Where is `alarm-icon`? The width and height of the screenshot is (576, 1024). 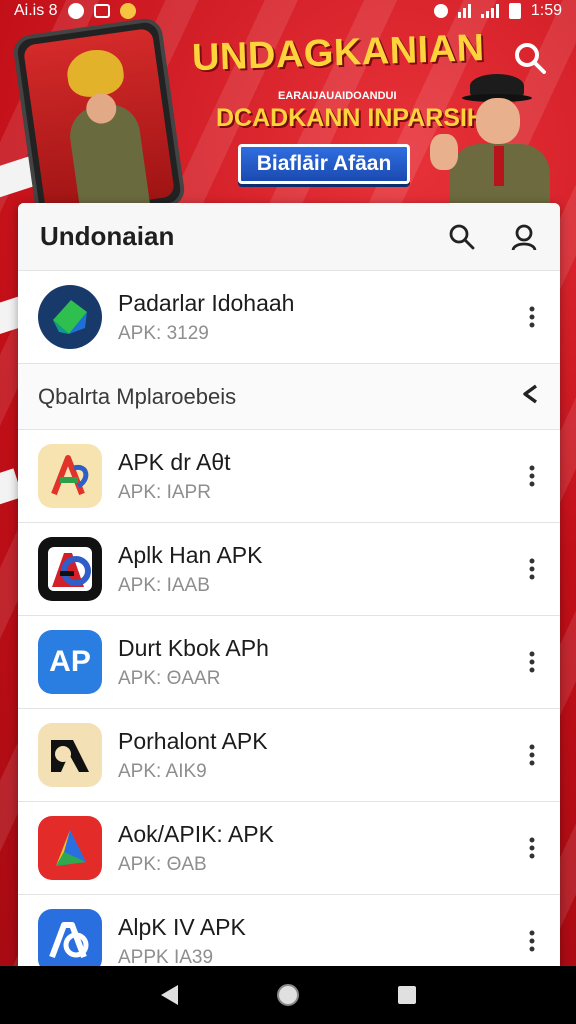 alarm-icon is located at coordinates (440, 11).